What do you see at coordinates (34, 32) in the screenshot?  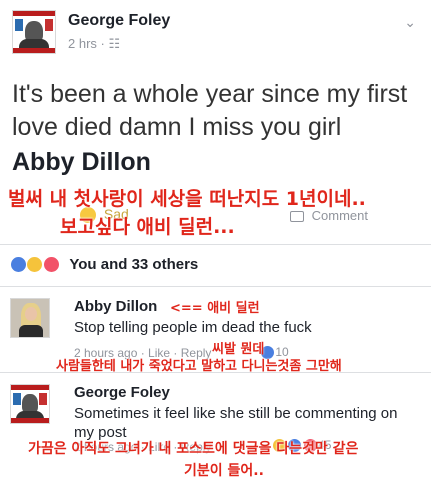 I see `author-avatar` at bounding box center [34, 32].